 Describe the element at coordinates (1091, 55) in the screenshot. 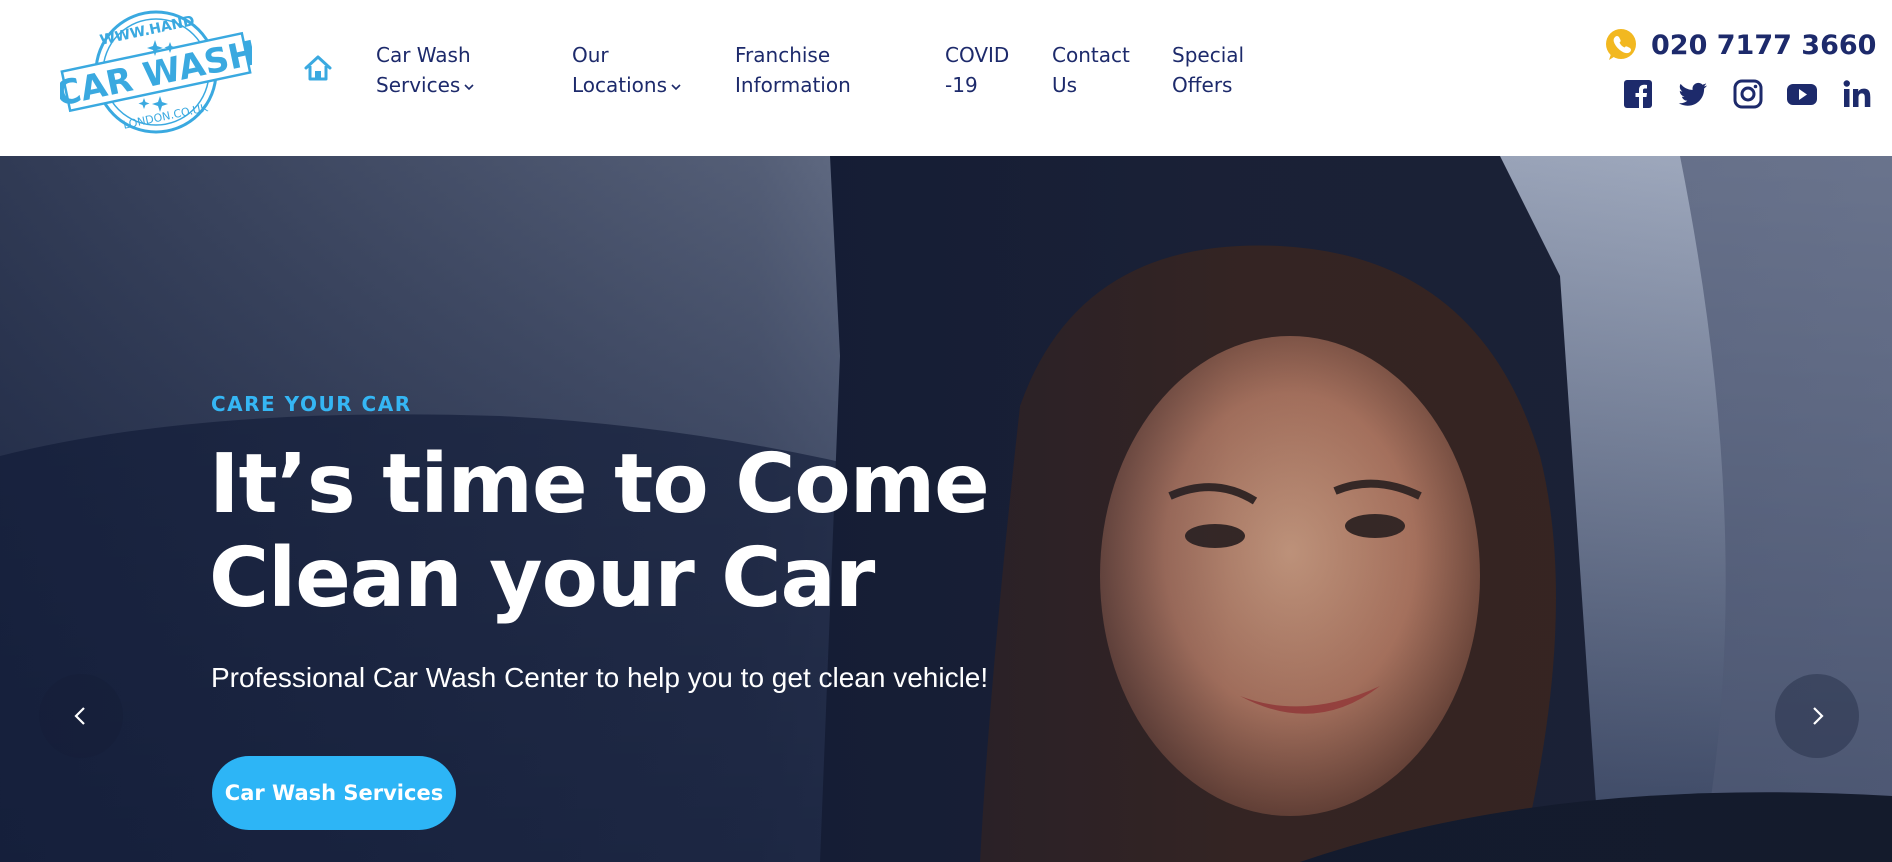

I see `nav-label-line1: Contact` at that location.